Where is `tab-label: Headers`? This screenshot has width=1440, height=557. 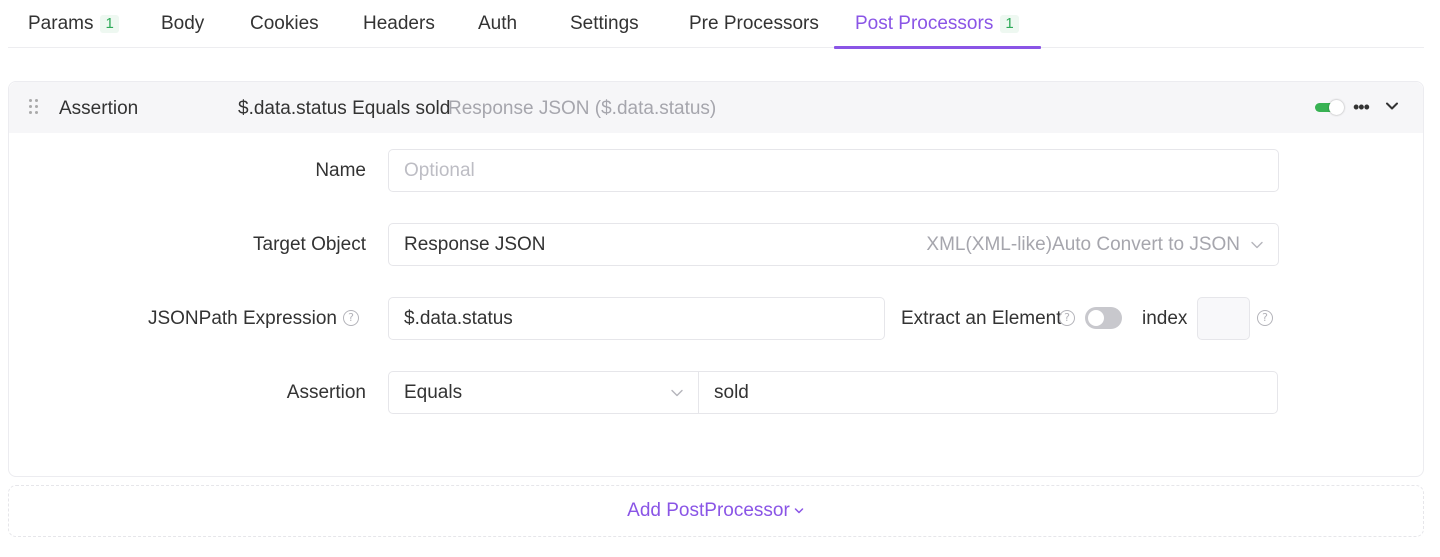
tab-label: Headers is located at coordinates (399, 23).